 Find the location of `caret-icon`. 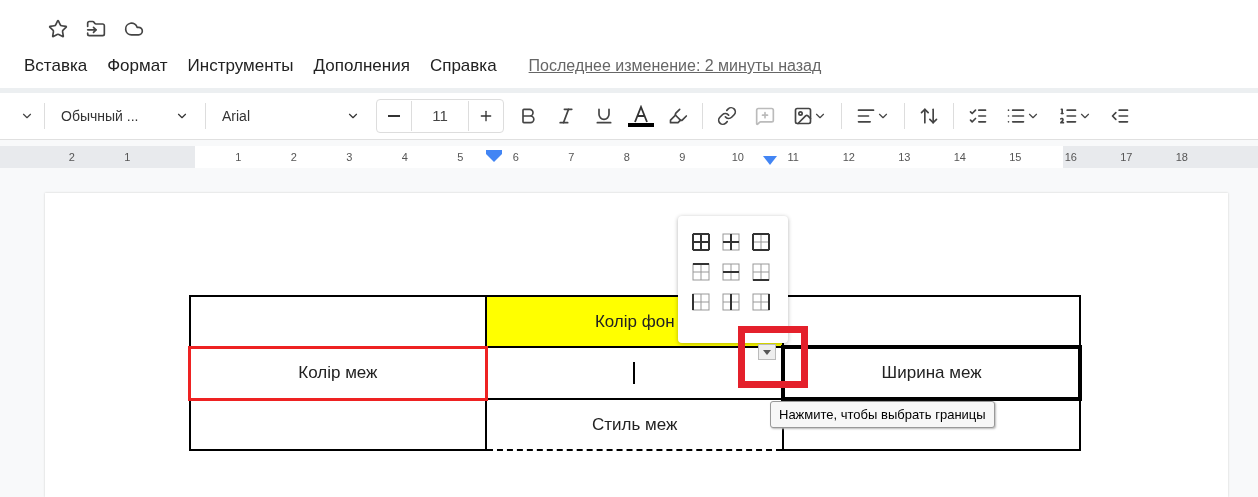

caret-icon is located at coordinates (767, 352).